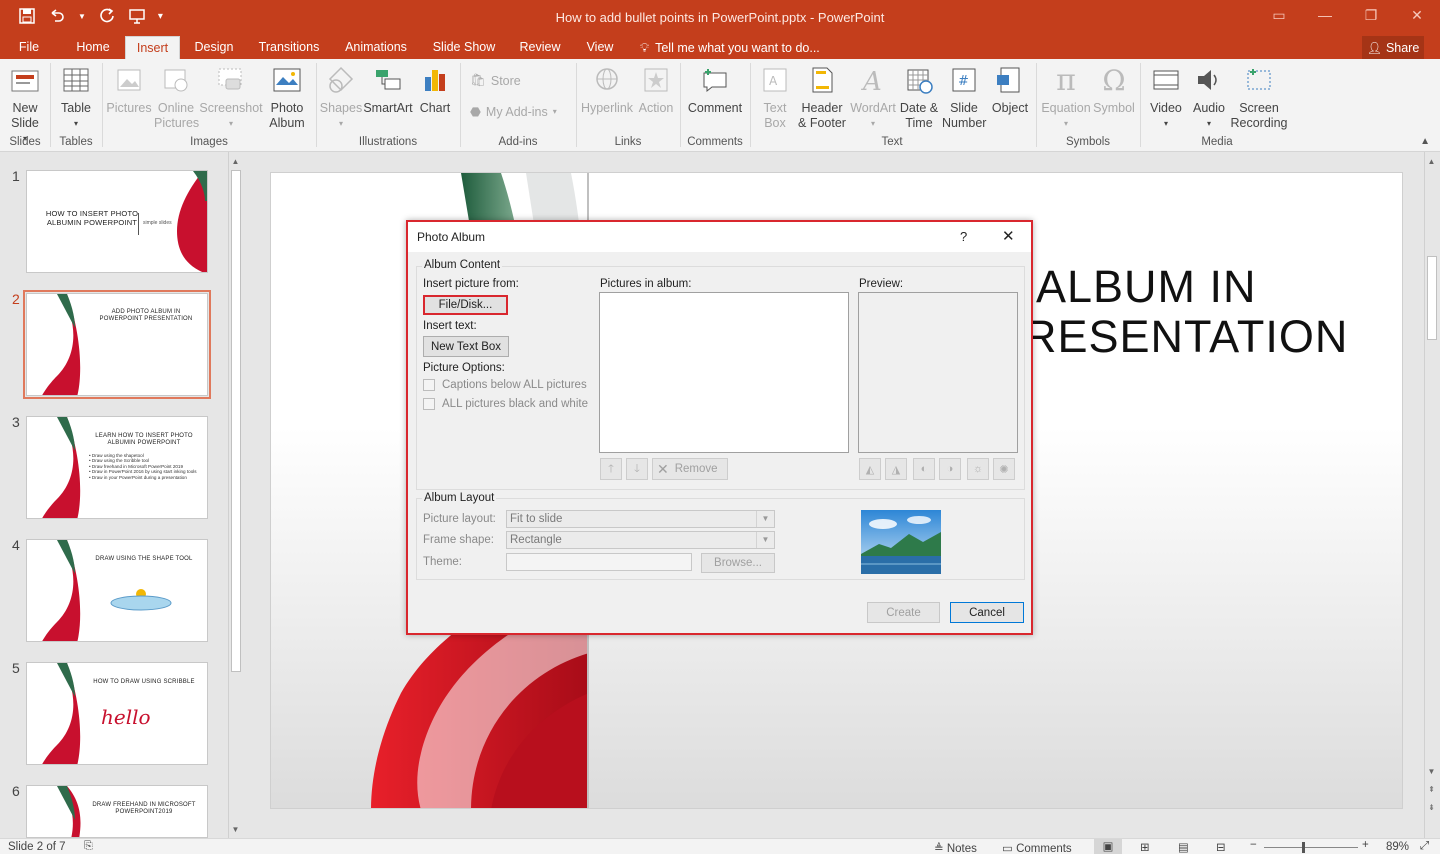 Image resolution: width=1440 pixels, height=854 pixels. What do you see at coordinates (987, 612) in the screenshot?
I see `cancel-button: Cancel` at bounding box center [987, 612].